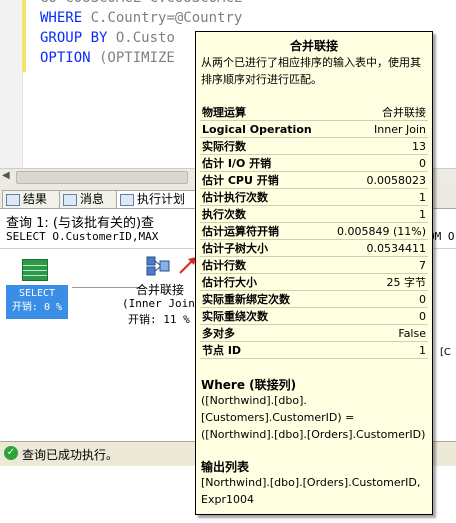 This screenshot has height=523, width=456. Describe the element at coordinates (141, 4) in the screenshot. I see `code-line-0: GO COUSCOMCL C.COUSCOMCL` at that location.